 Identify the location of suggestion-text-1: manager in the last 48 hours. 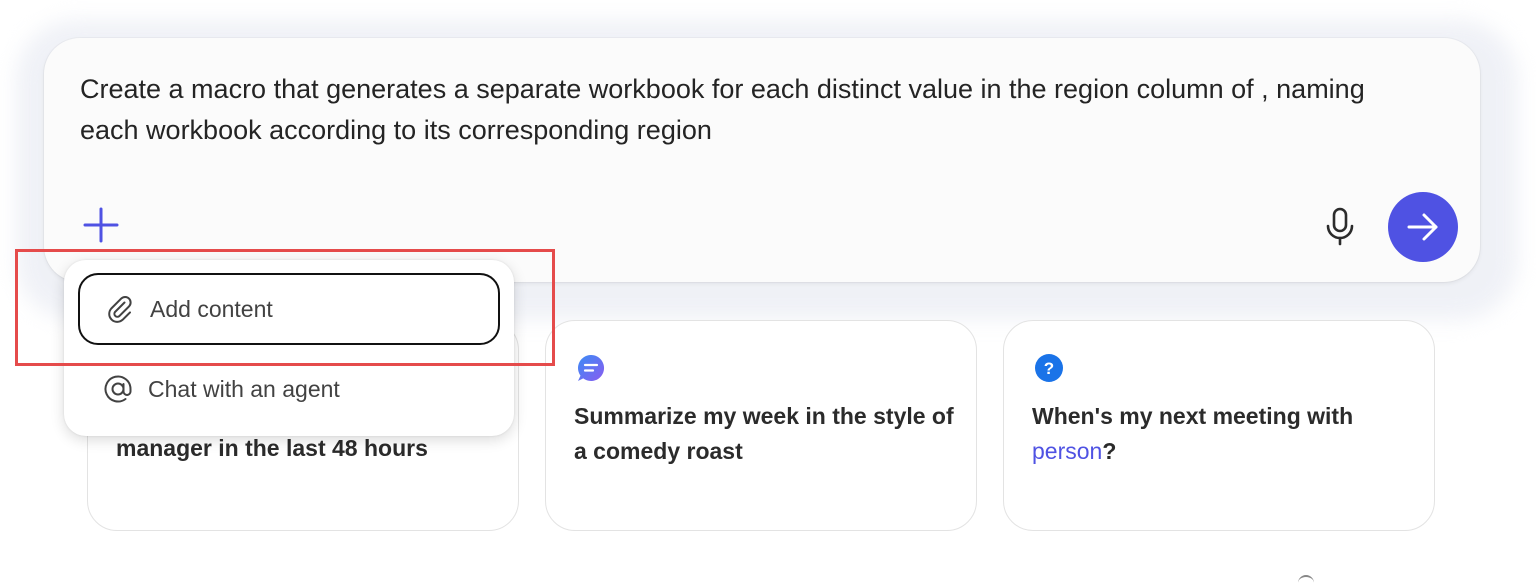
(272, 448).